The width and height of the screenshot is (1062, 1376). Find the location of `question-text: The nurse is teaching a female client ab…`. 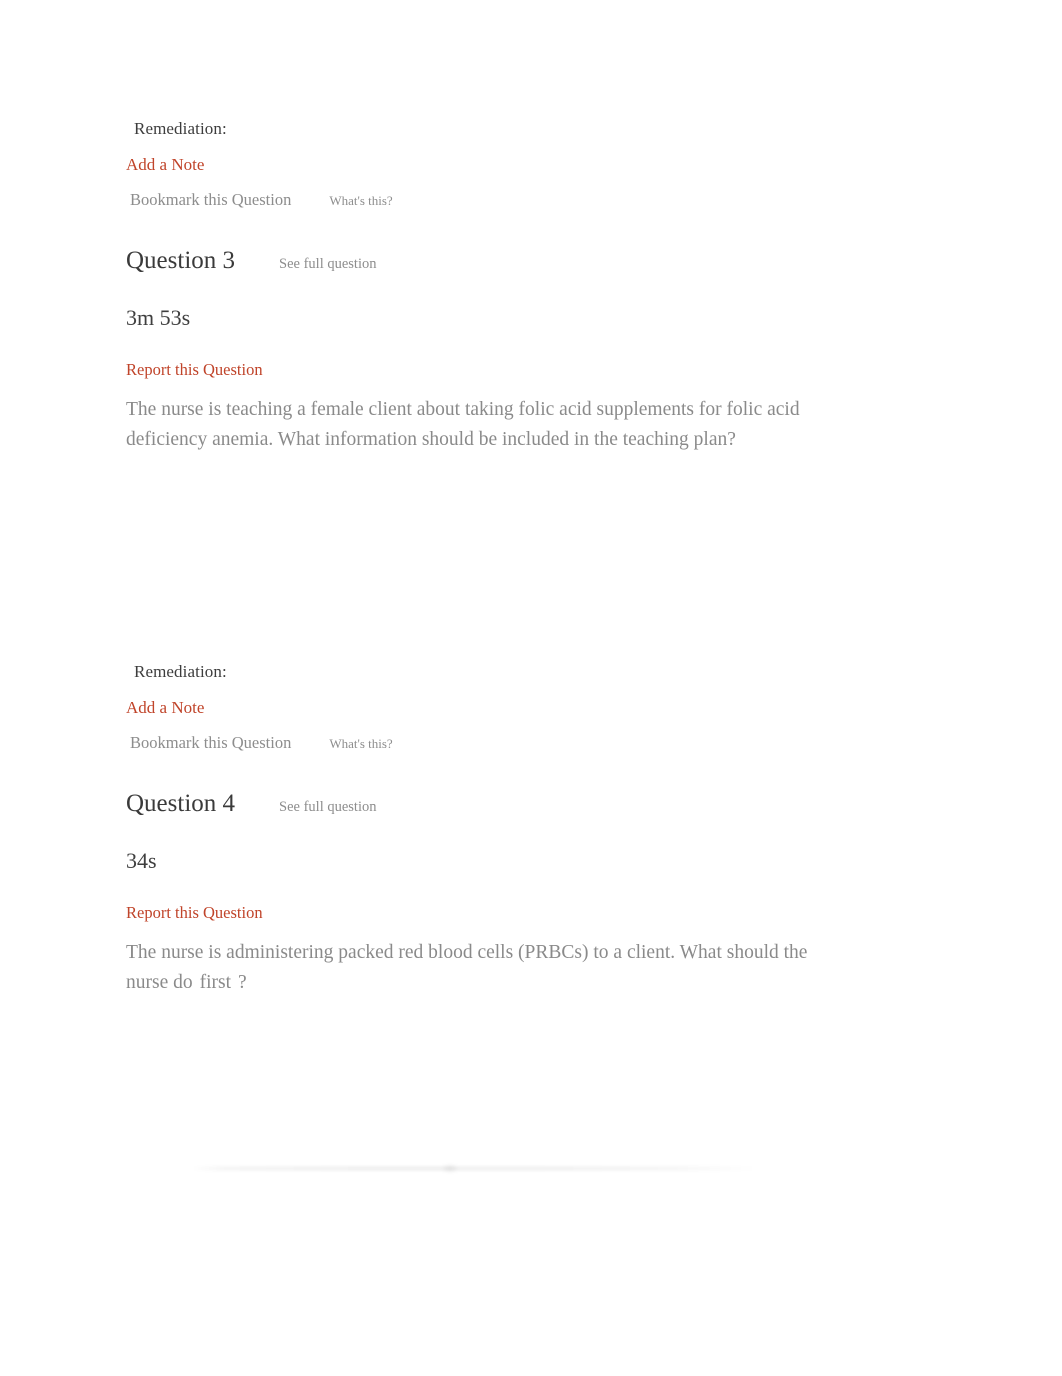

question-text: The nurse is teaching a female client ab… is located at coordinates (478, 425).